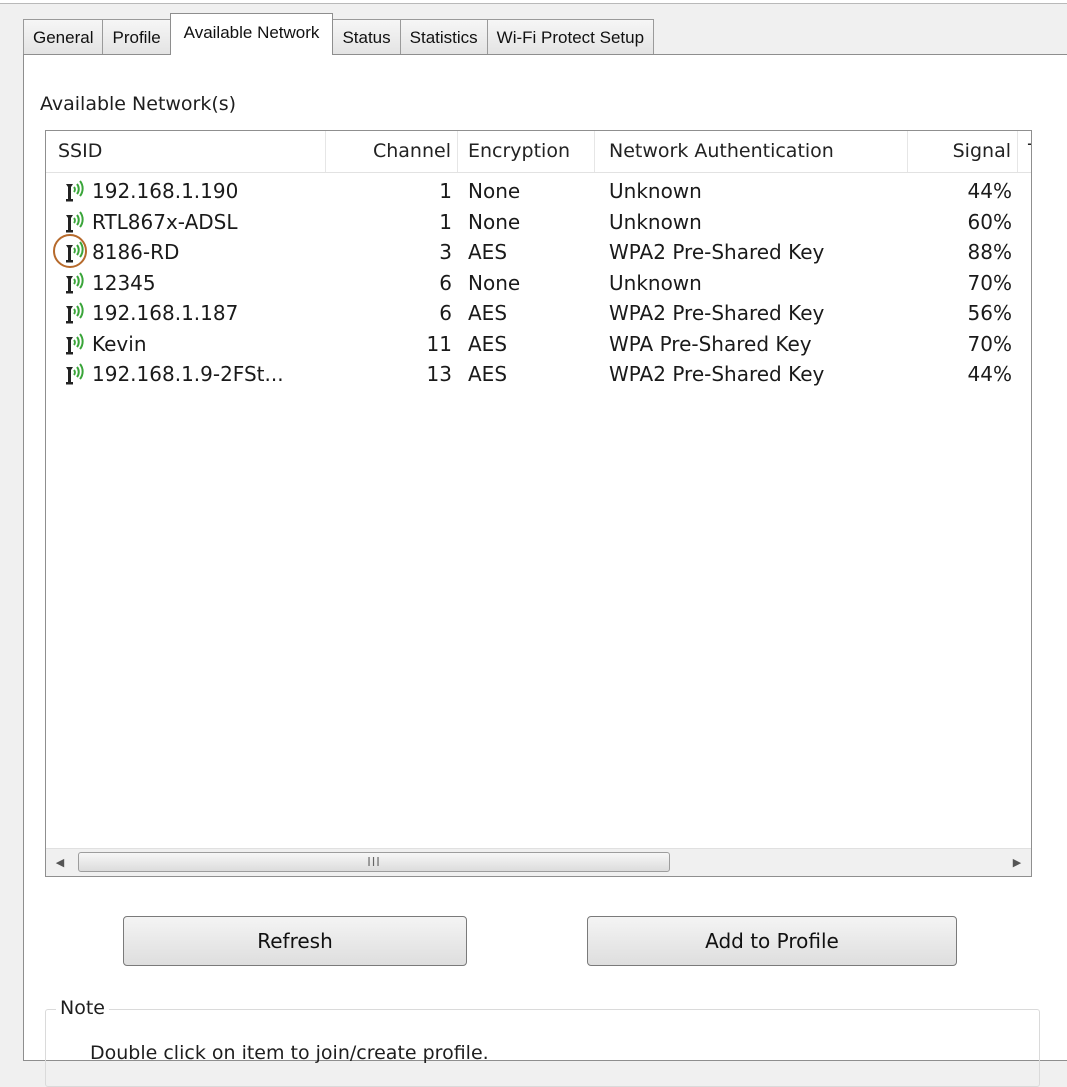 The width and height of the screenshot is (1067, 1087). What do you see at coordinates (445, 252) in the screenshot?
I see `cell-channel: 3` at bounding box center [445, 252].